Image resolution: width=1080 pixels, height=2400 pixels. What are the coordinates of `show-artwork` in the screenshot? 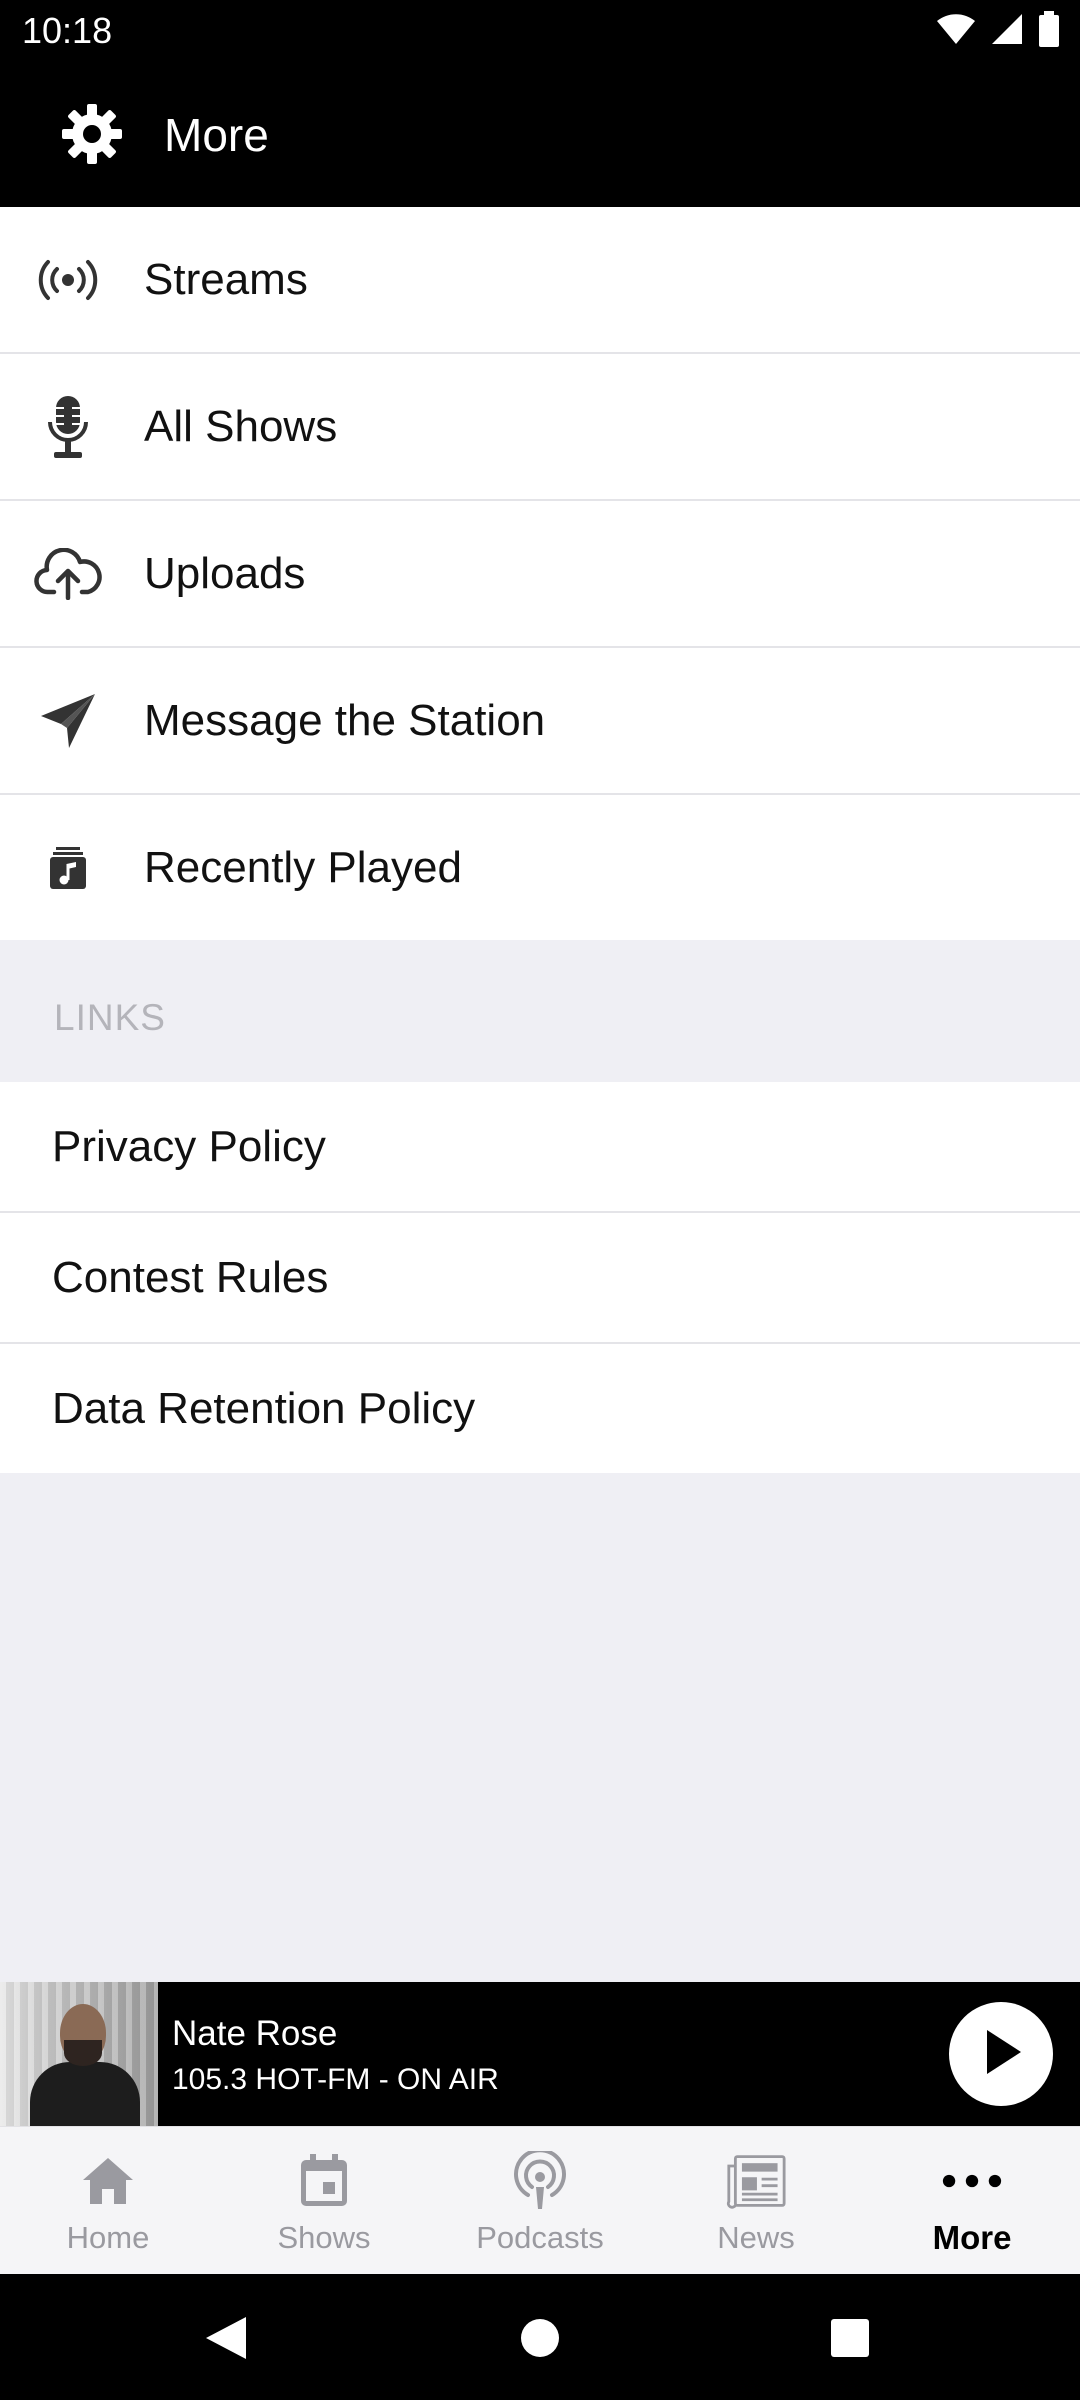 It's located at (79, 2054).